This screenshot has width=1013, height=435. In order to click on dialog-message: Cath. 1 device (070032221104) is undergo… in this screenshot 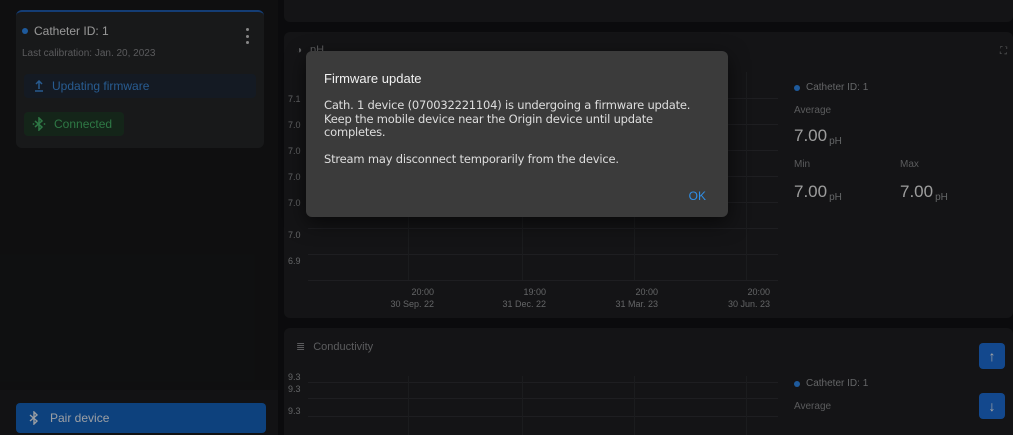, I will do `click(507, 118)`.